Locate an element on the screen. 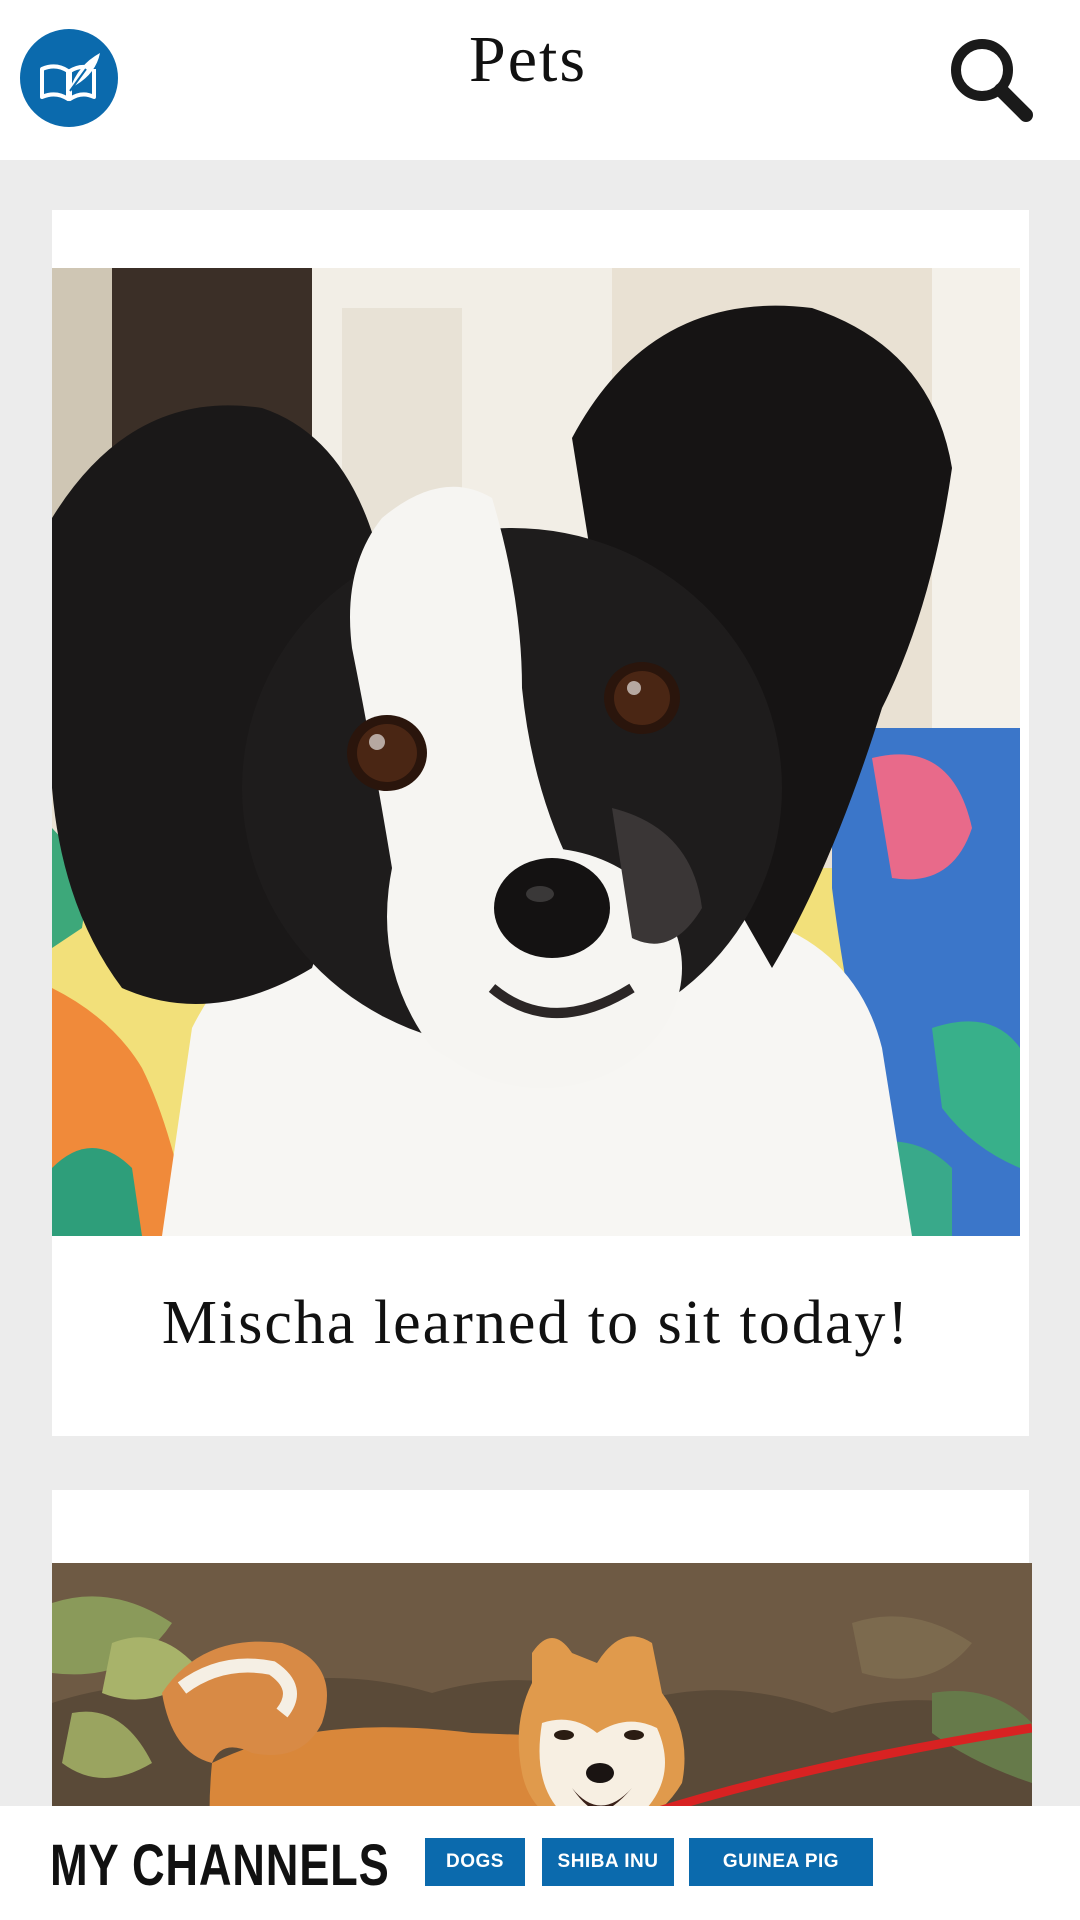 This screenshot has width=1080, height=1920. channel-chip-dogs: DOGS is located at coordinates (475, 1862).